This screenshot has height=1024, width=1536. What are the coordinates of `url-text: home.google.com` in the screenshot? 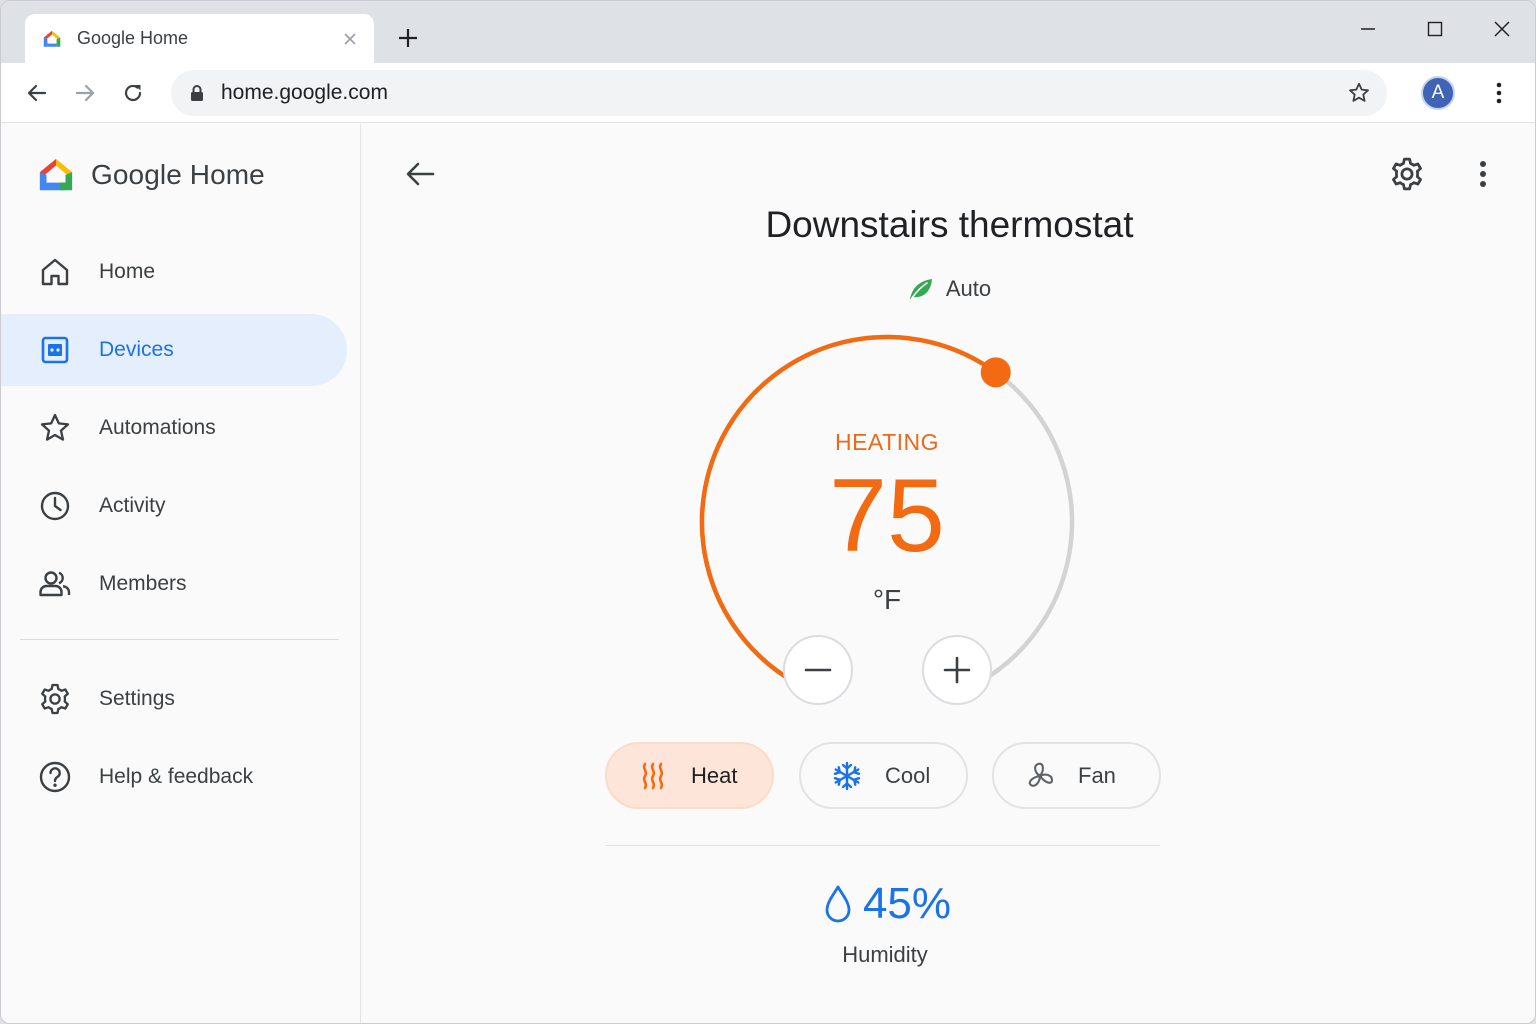 It's located at (304, 92).